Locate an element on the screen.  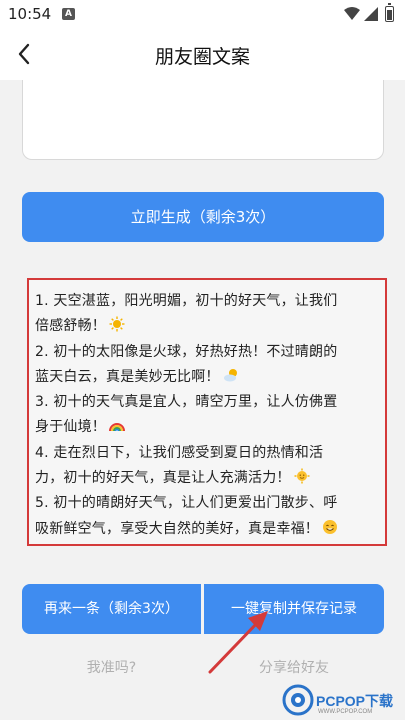
sun-icon is located at coordinates (117, 324).